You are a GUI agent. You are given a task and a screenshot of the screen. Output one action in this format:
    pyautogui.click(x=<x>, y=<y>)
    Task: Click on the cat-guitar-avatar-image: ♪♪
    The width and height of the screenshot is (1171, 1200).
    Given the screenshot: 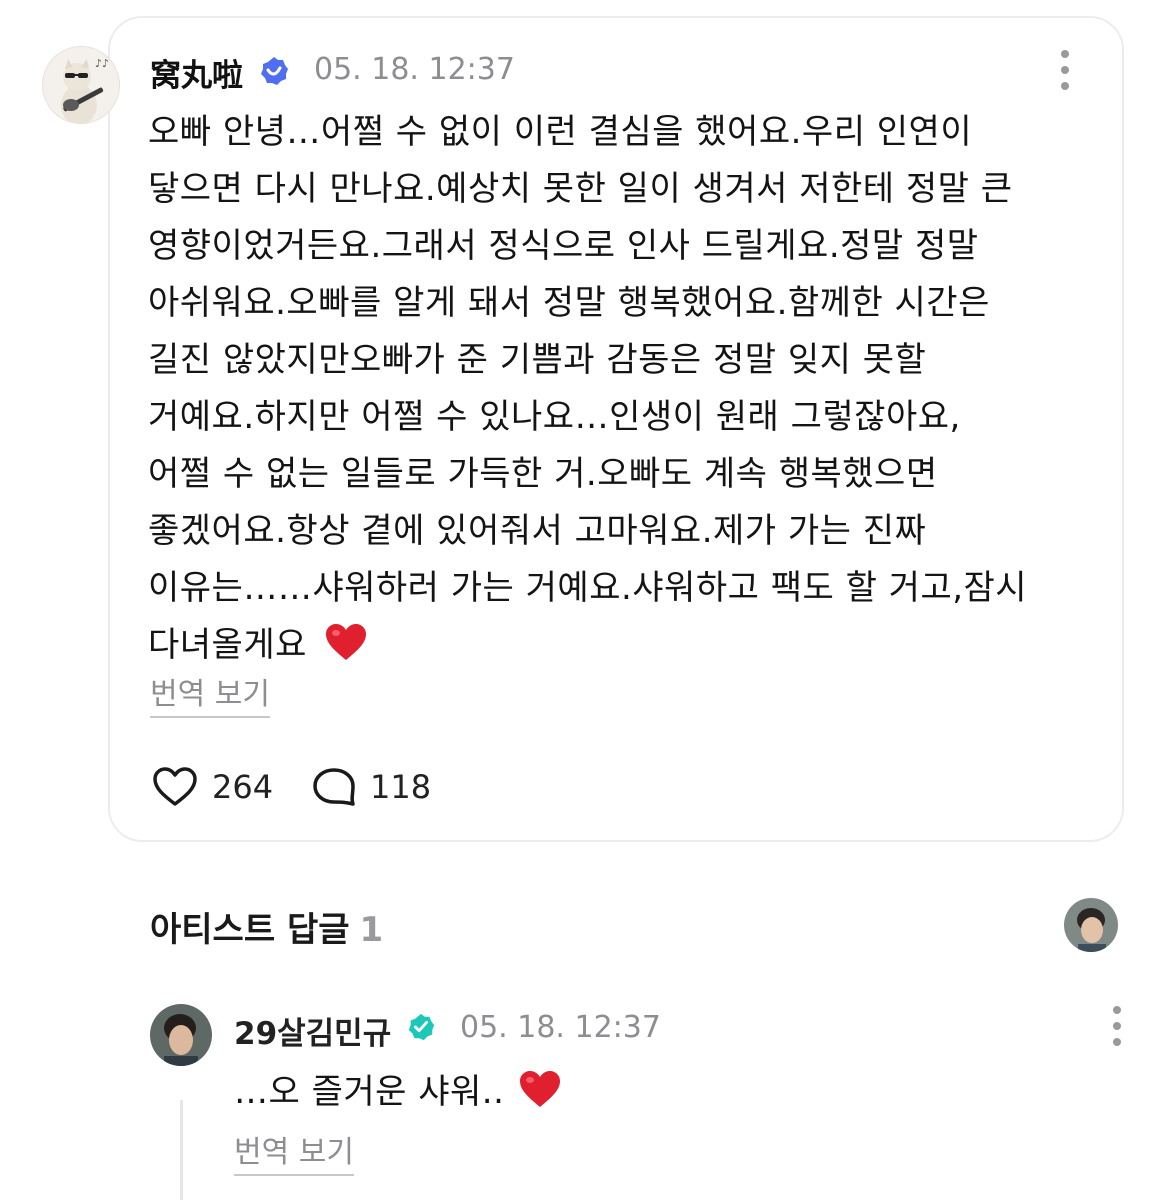 What is the action you would take?
    pyautogui.click(x=81, y=85)
    